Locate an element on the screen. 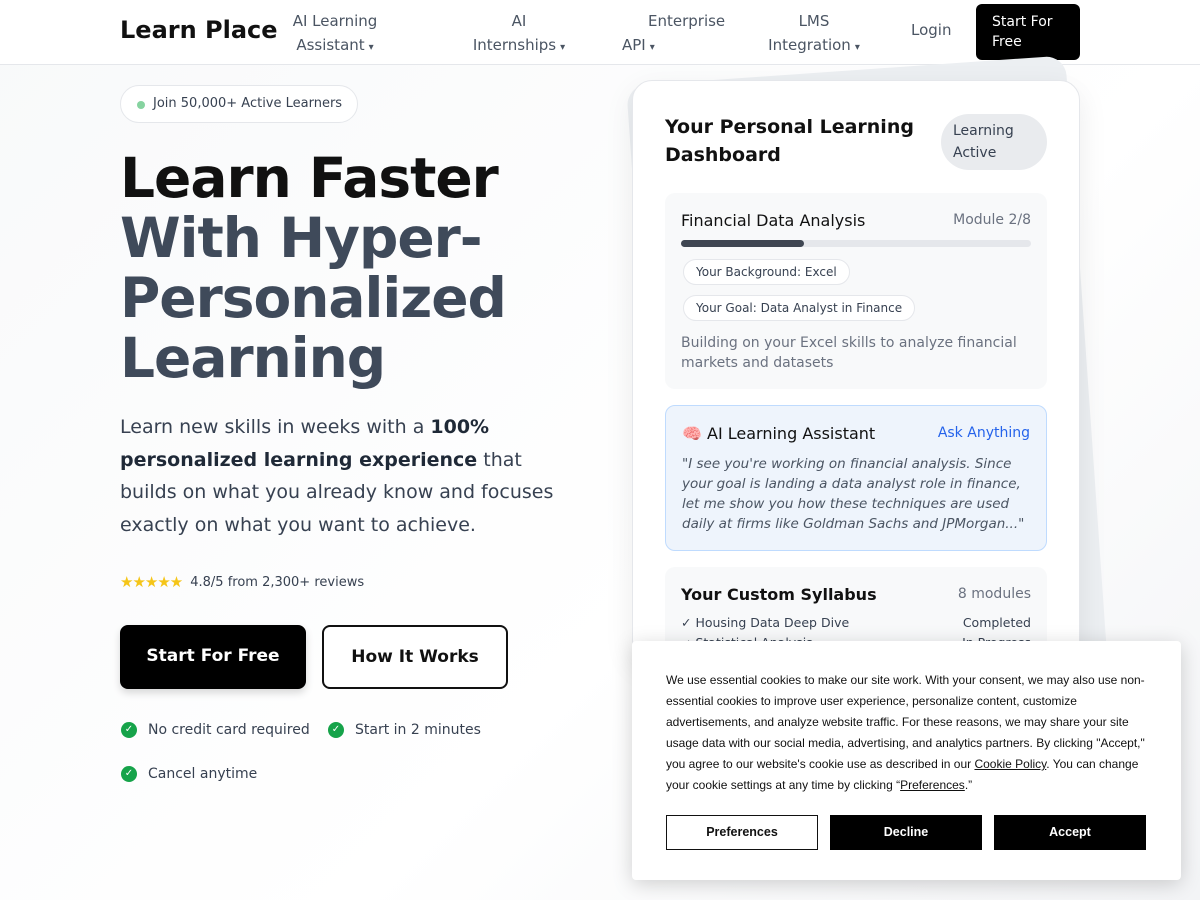 The width and height of the screenshot is (1200, 900). status-badge: Learning Active is located at coordinates (994, 142).